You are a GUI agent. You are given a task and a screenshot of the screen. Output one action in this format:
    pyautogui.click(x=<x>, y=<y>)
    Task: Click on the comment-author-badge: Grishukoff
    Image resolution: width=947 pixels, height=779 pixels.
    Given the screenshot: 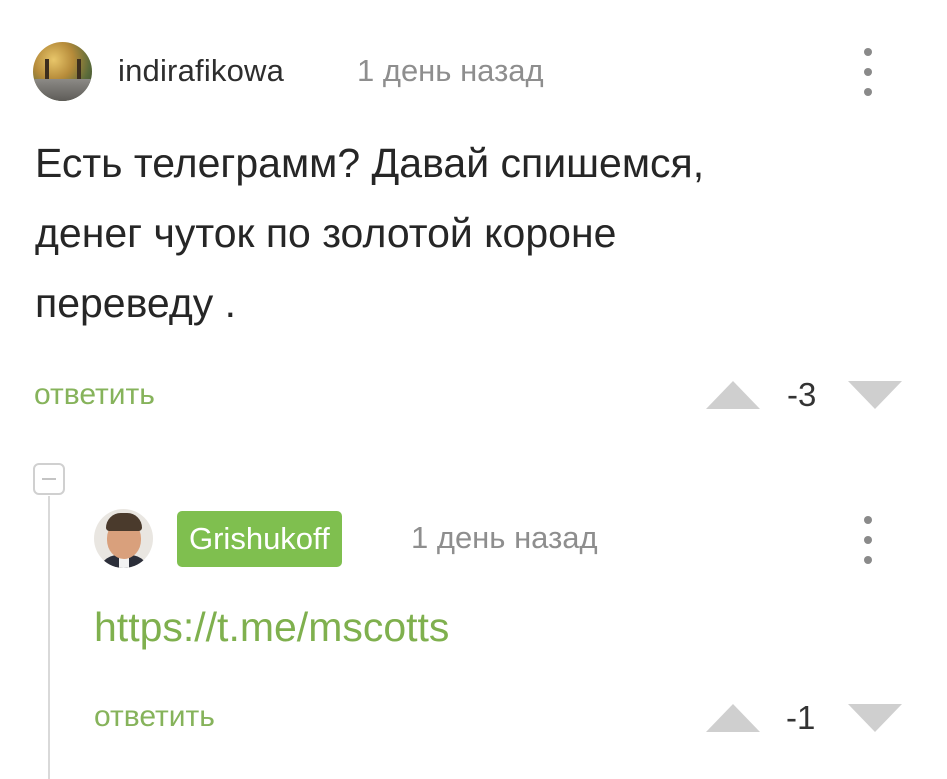 What is the action you would take?
    pyautogui.click(x=259, y=539)
    